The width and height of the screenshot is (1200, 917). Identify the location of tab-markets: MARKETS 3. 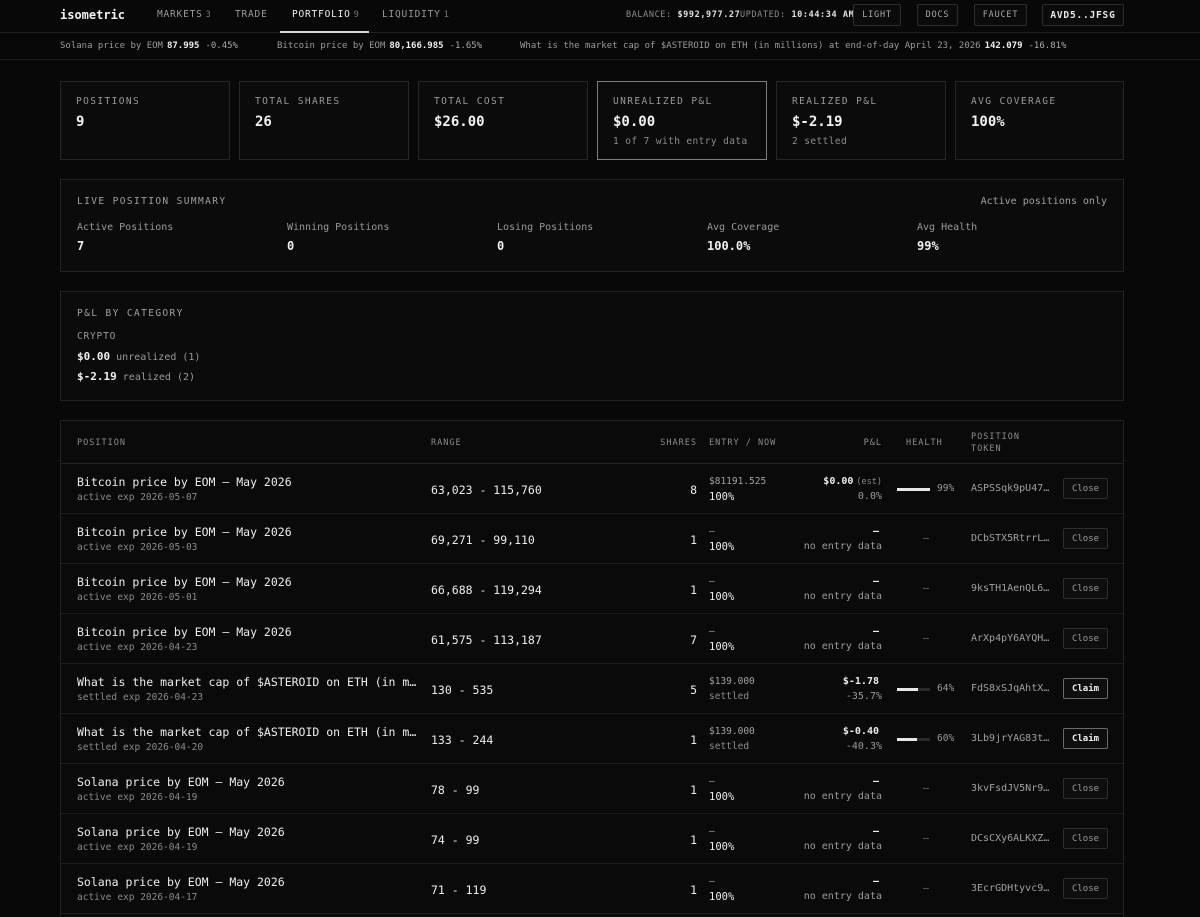
(184, 14).